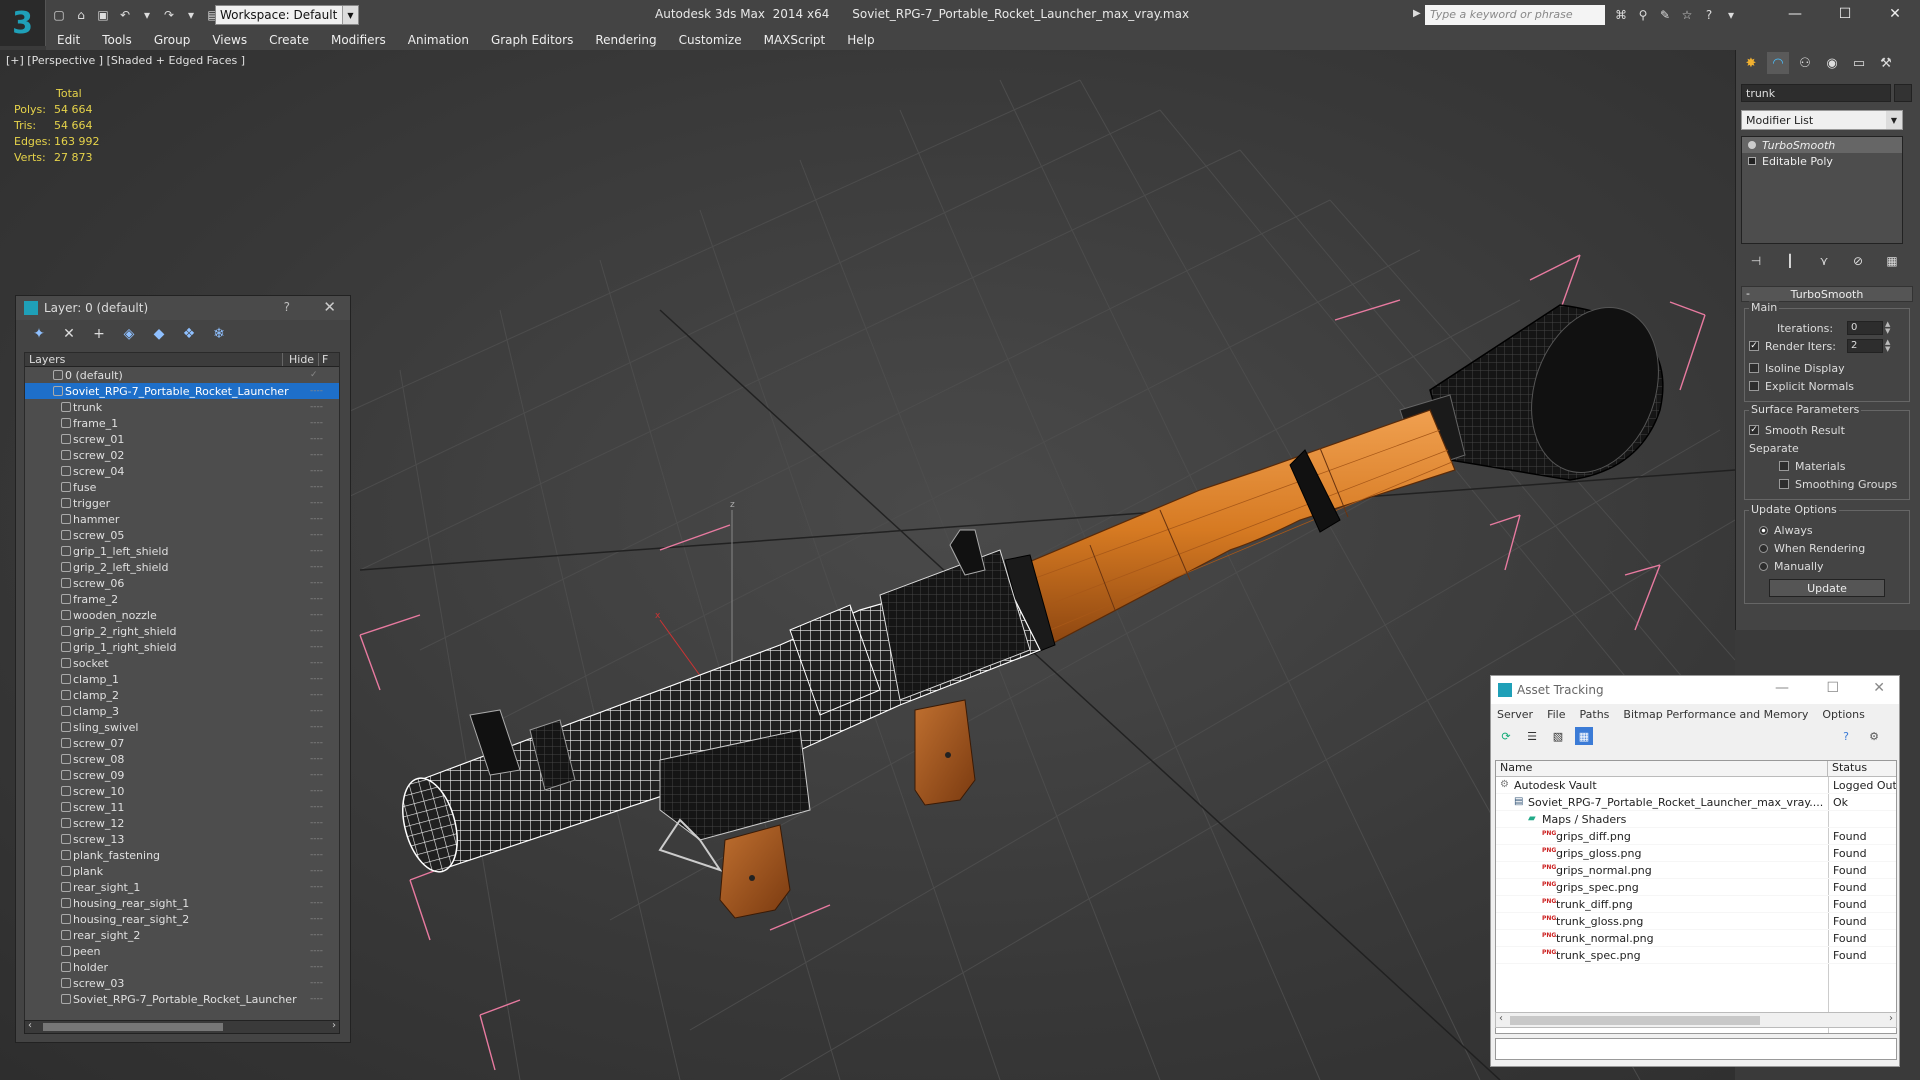 The image size is (1920, 1080). What do you see at coordinates (1696, 904) in the screenshot?
I see `asset-row: PNG trunk_diff.png Found` at bounding box center [1696, 904].